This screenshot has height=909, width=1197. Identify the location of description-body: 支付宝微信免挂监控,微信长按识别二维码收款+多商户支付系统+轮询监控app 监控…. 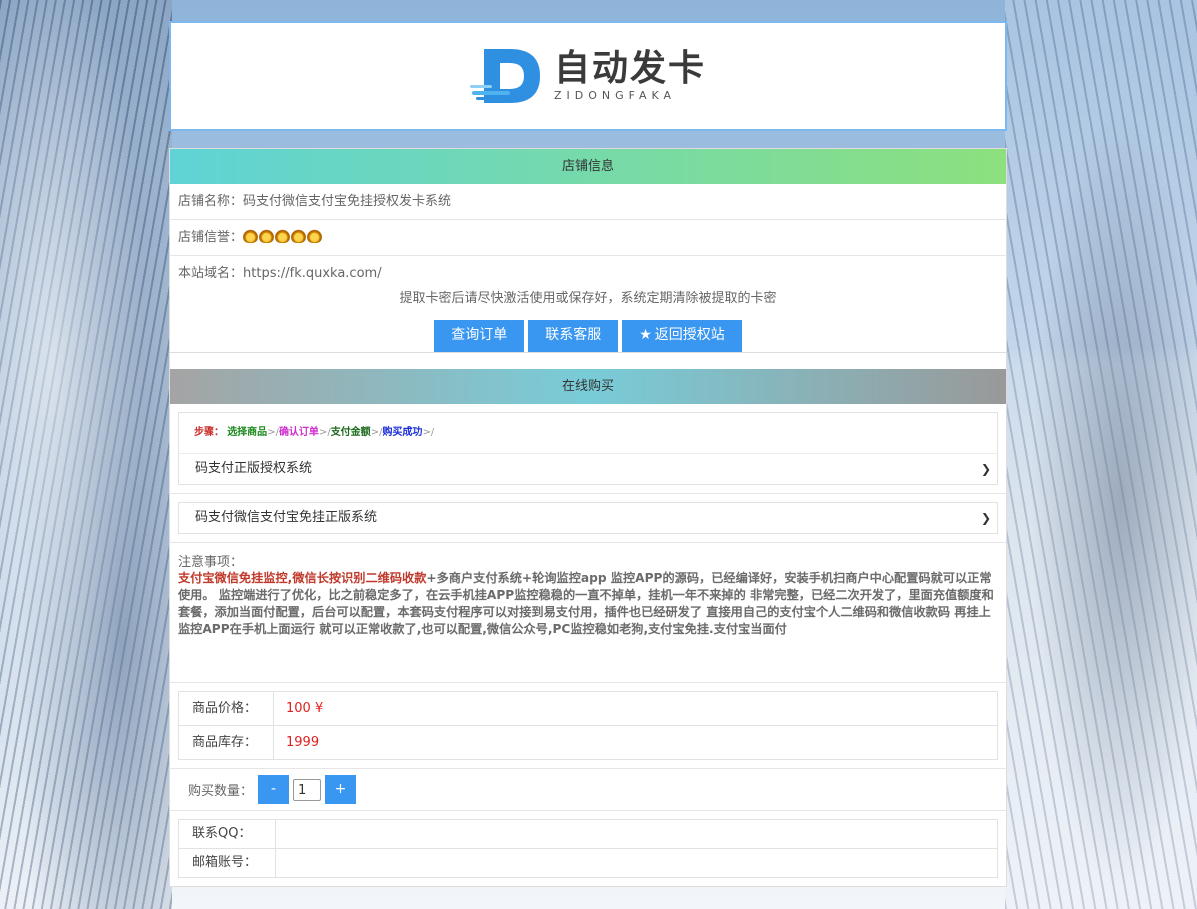
(588, 604).